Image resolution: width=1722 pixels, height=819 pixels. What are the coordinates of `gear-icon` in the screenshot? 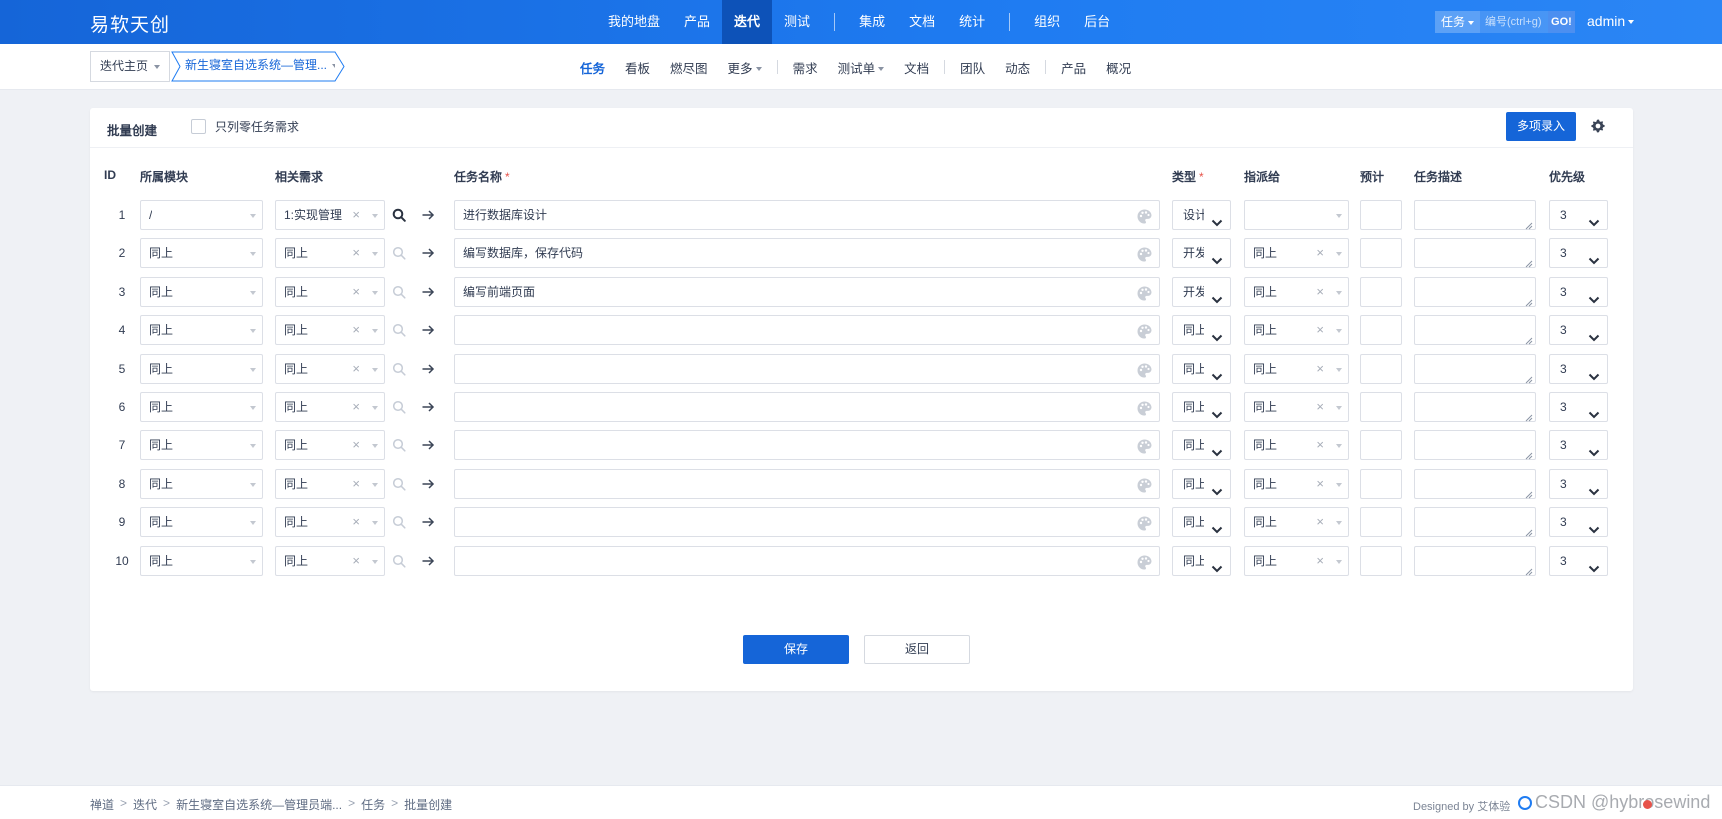 It's located at (1598, 126).